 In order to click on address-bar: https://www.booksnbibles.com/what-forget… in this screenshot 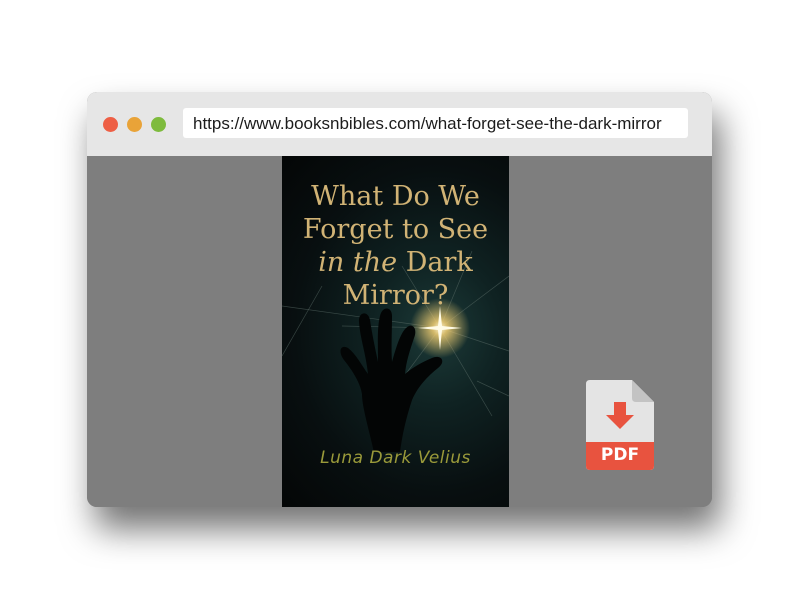, I will do `click(435, 123)`.